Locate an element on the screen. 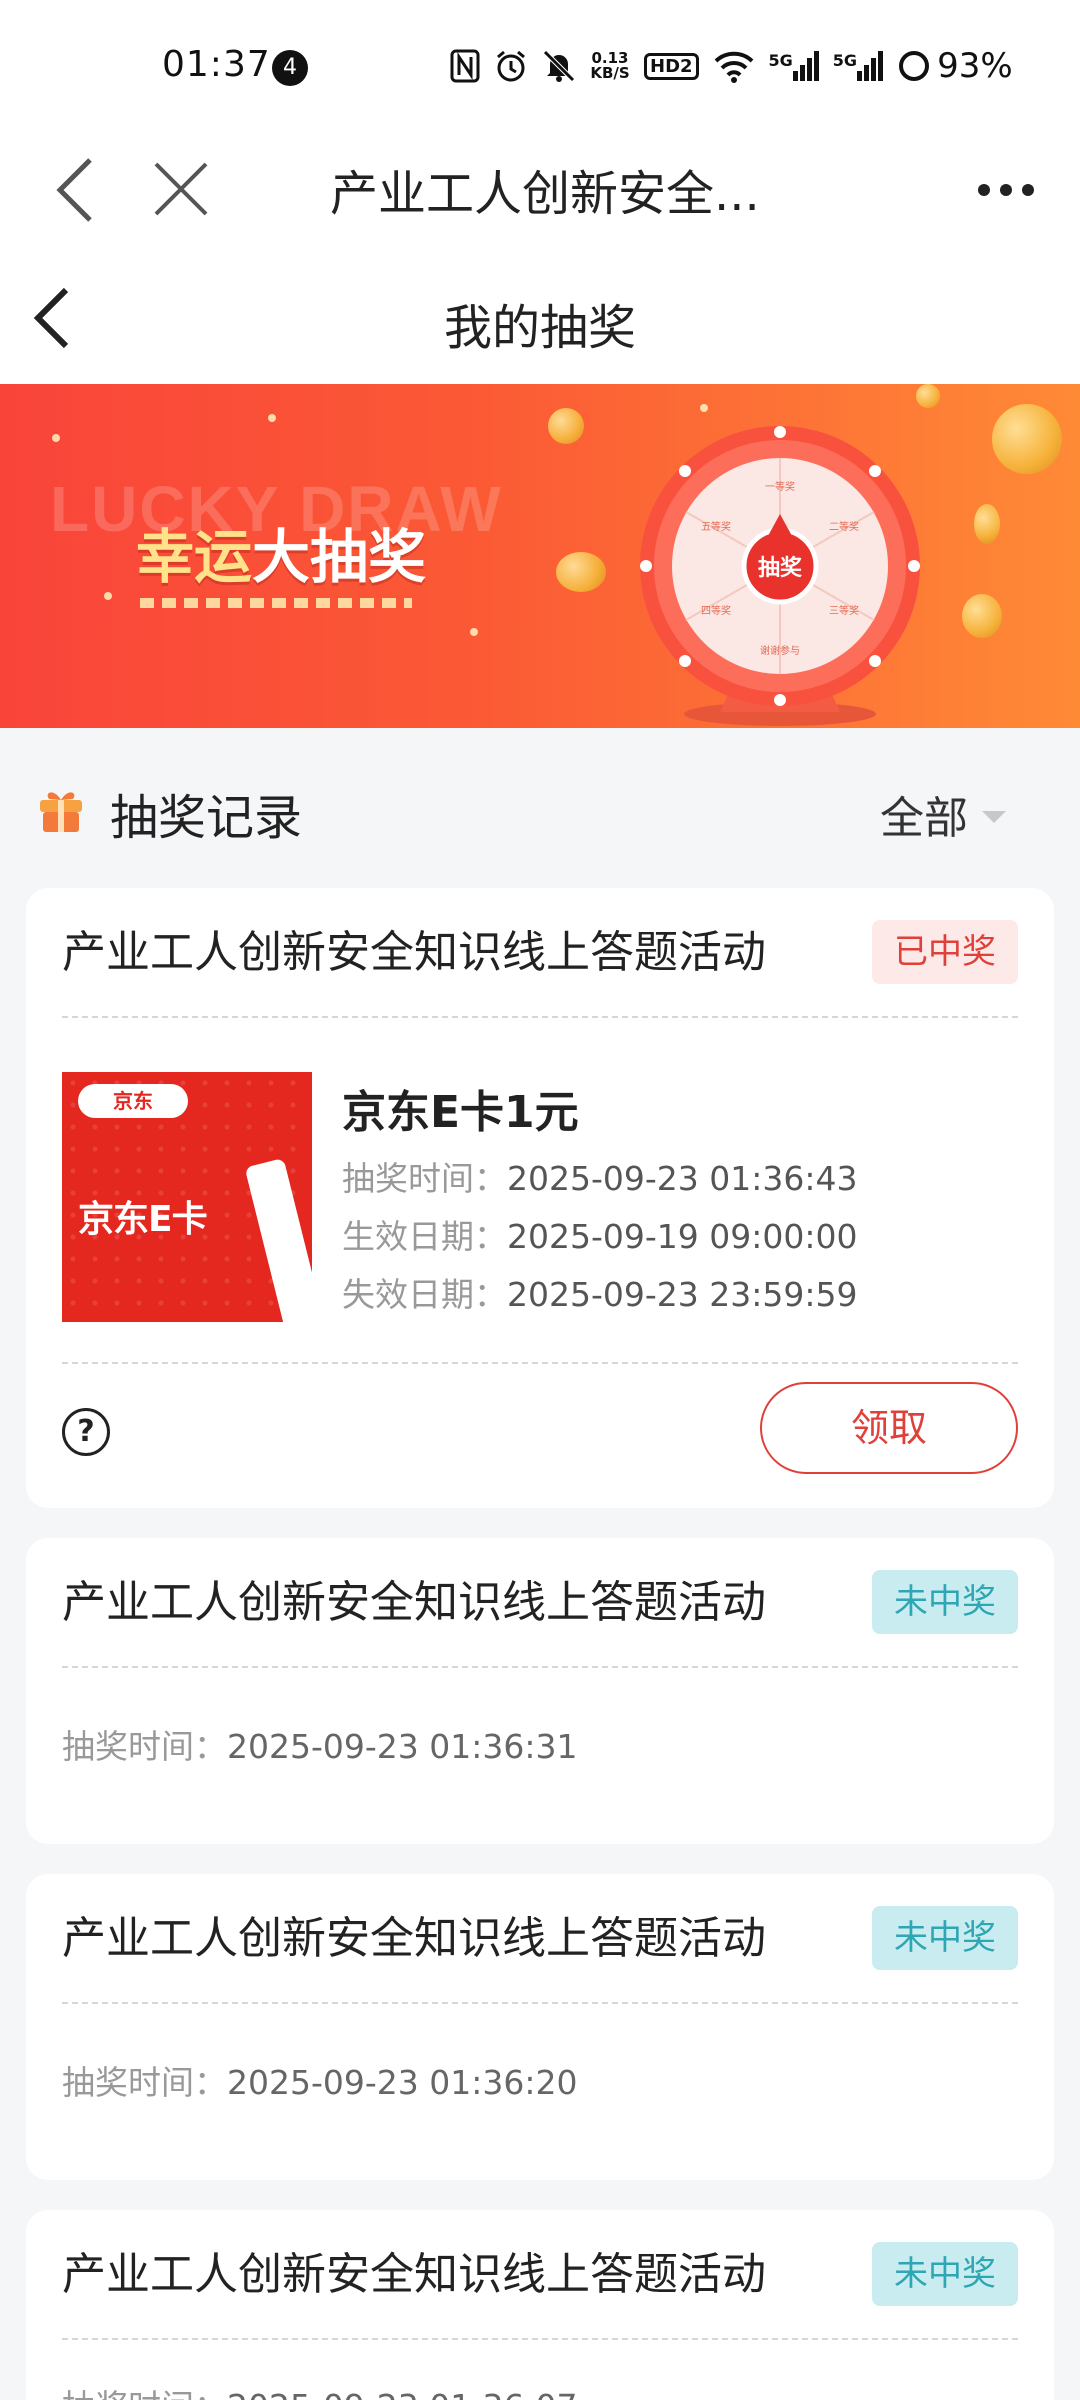 This screenshot has width=1080, height=2400. draw-time-row: 抽奖时间：2025-09-23 01:36:31 is located at coordinates (319, 1744).